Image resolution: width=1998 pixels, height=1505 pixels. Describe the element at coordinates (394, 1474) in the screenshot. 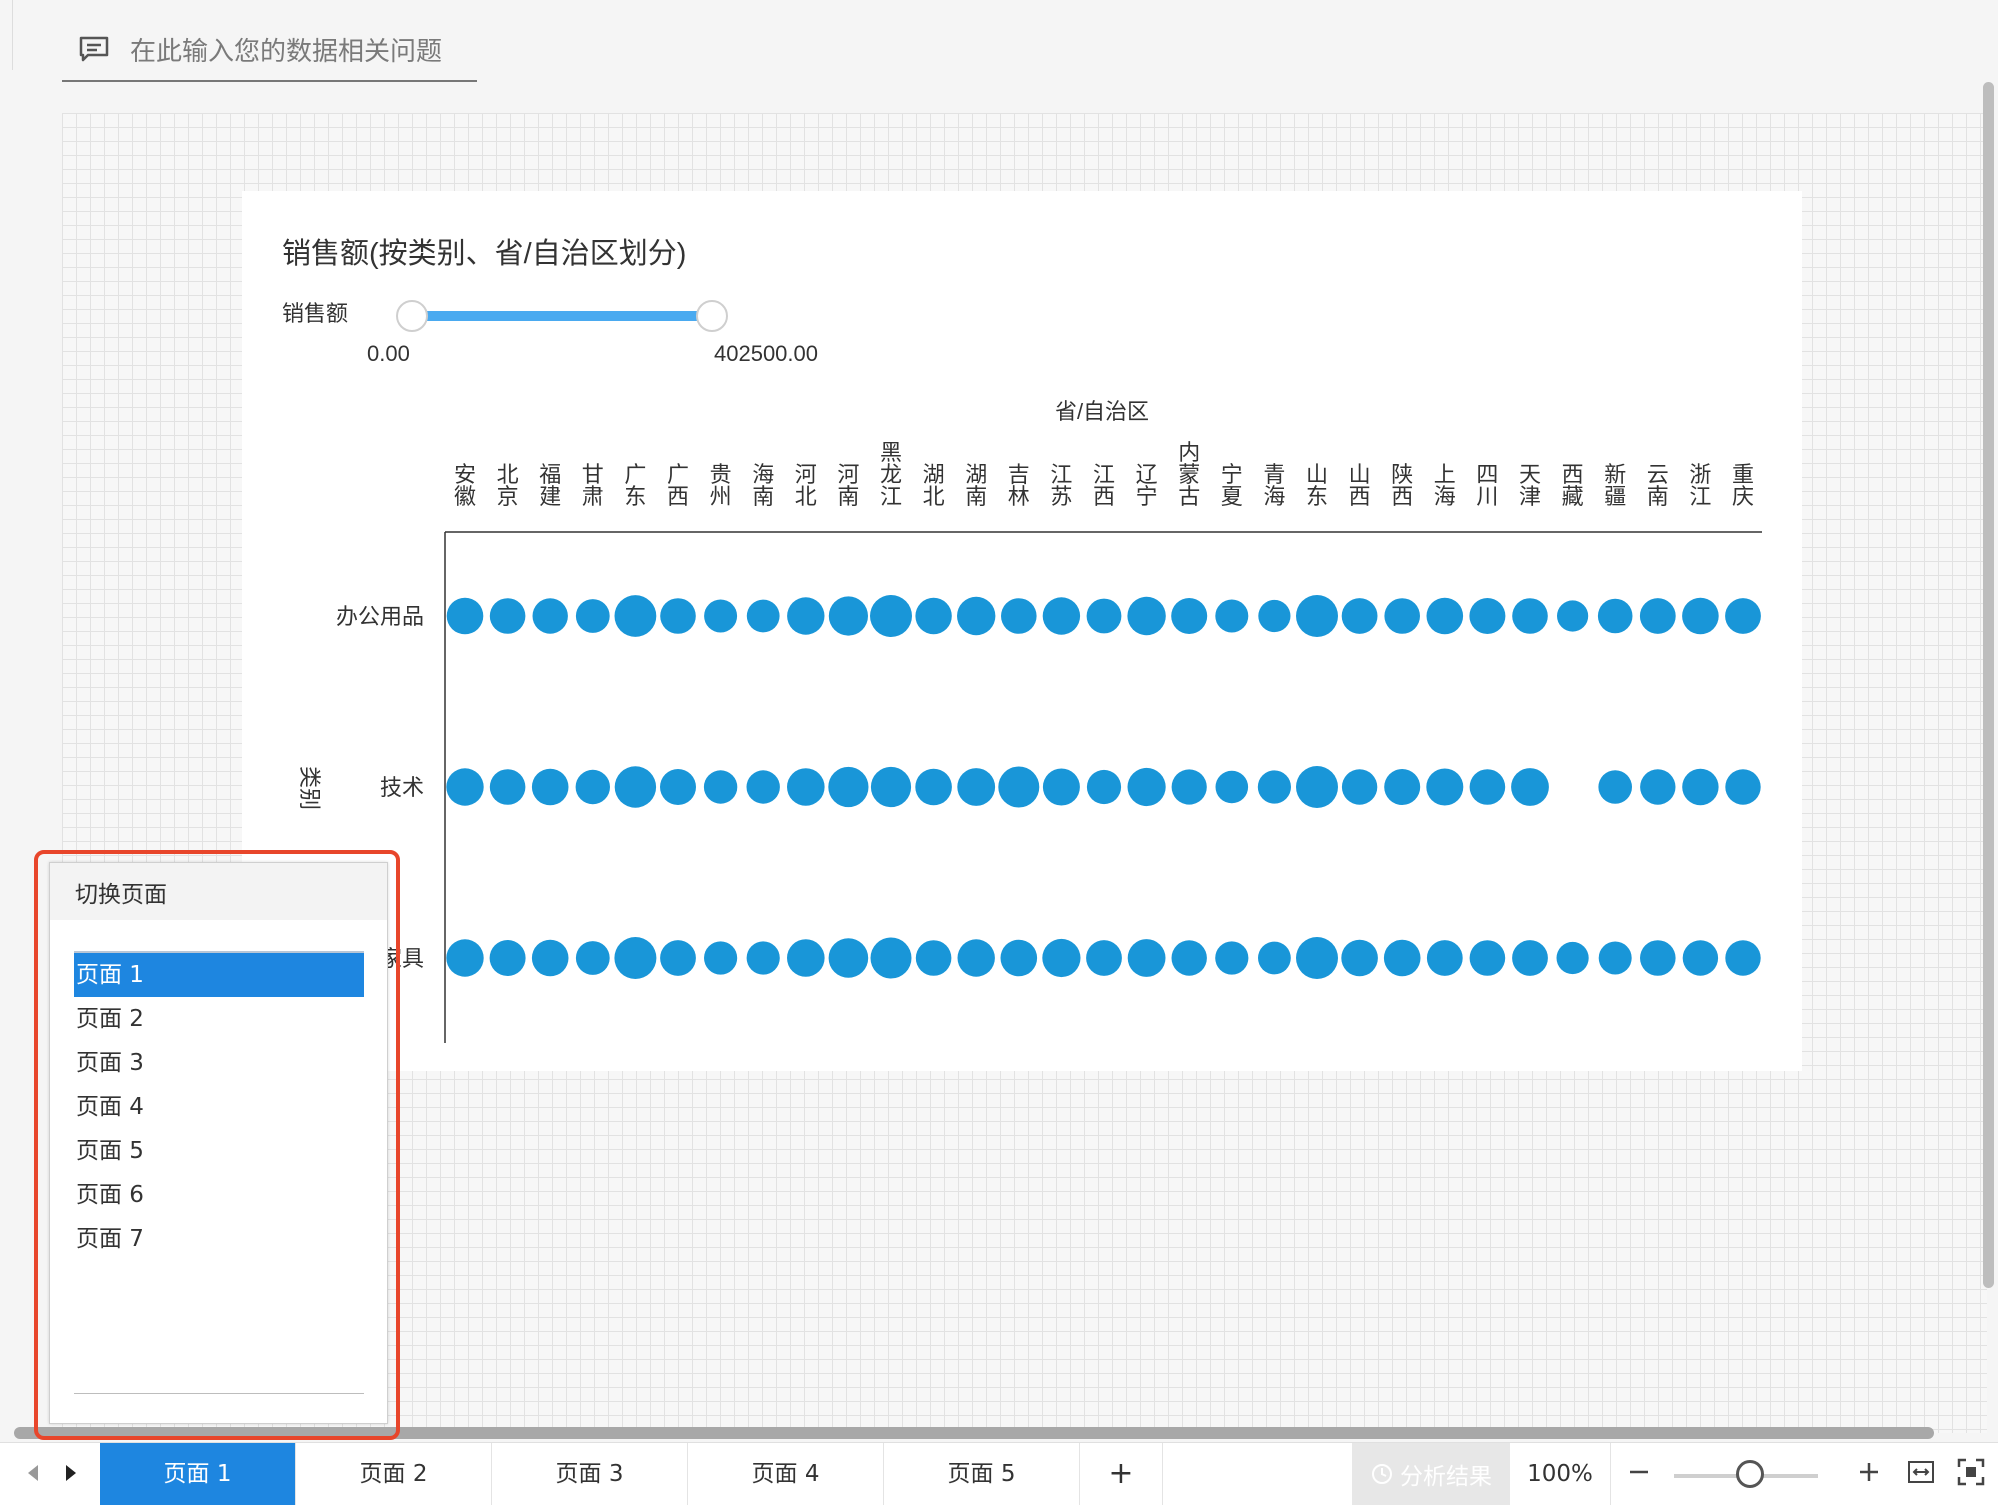

I see `page-tab: 页面 2` at that location.